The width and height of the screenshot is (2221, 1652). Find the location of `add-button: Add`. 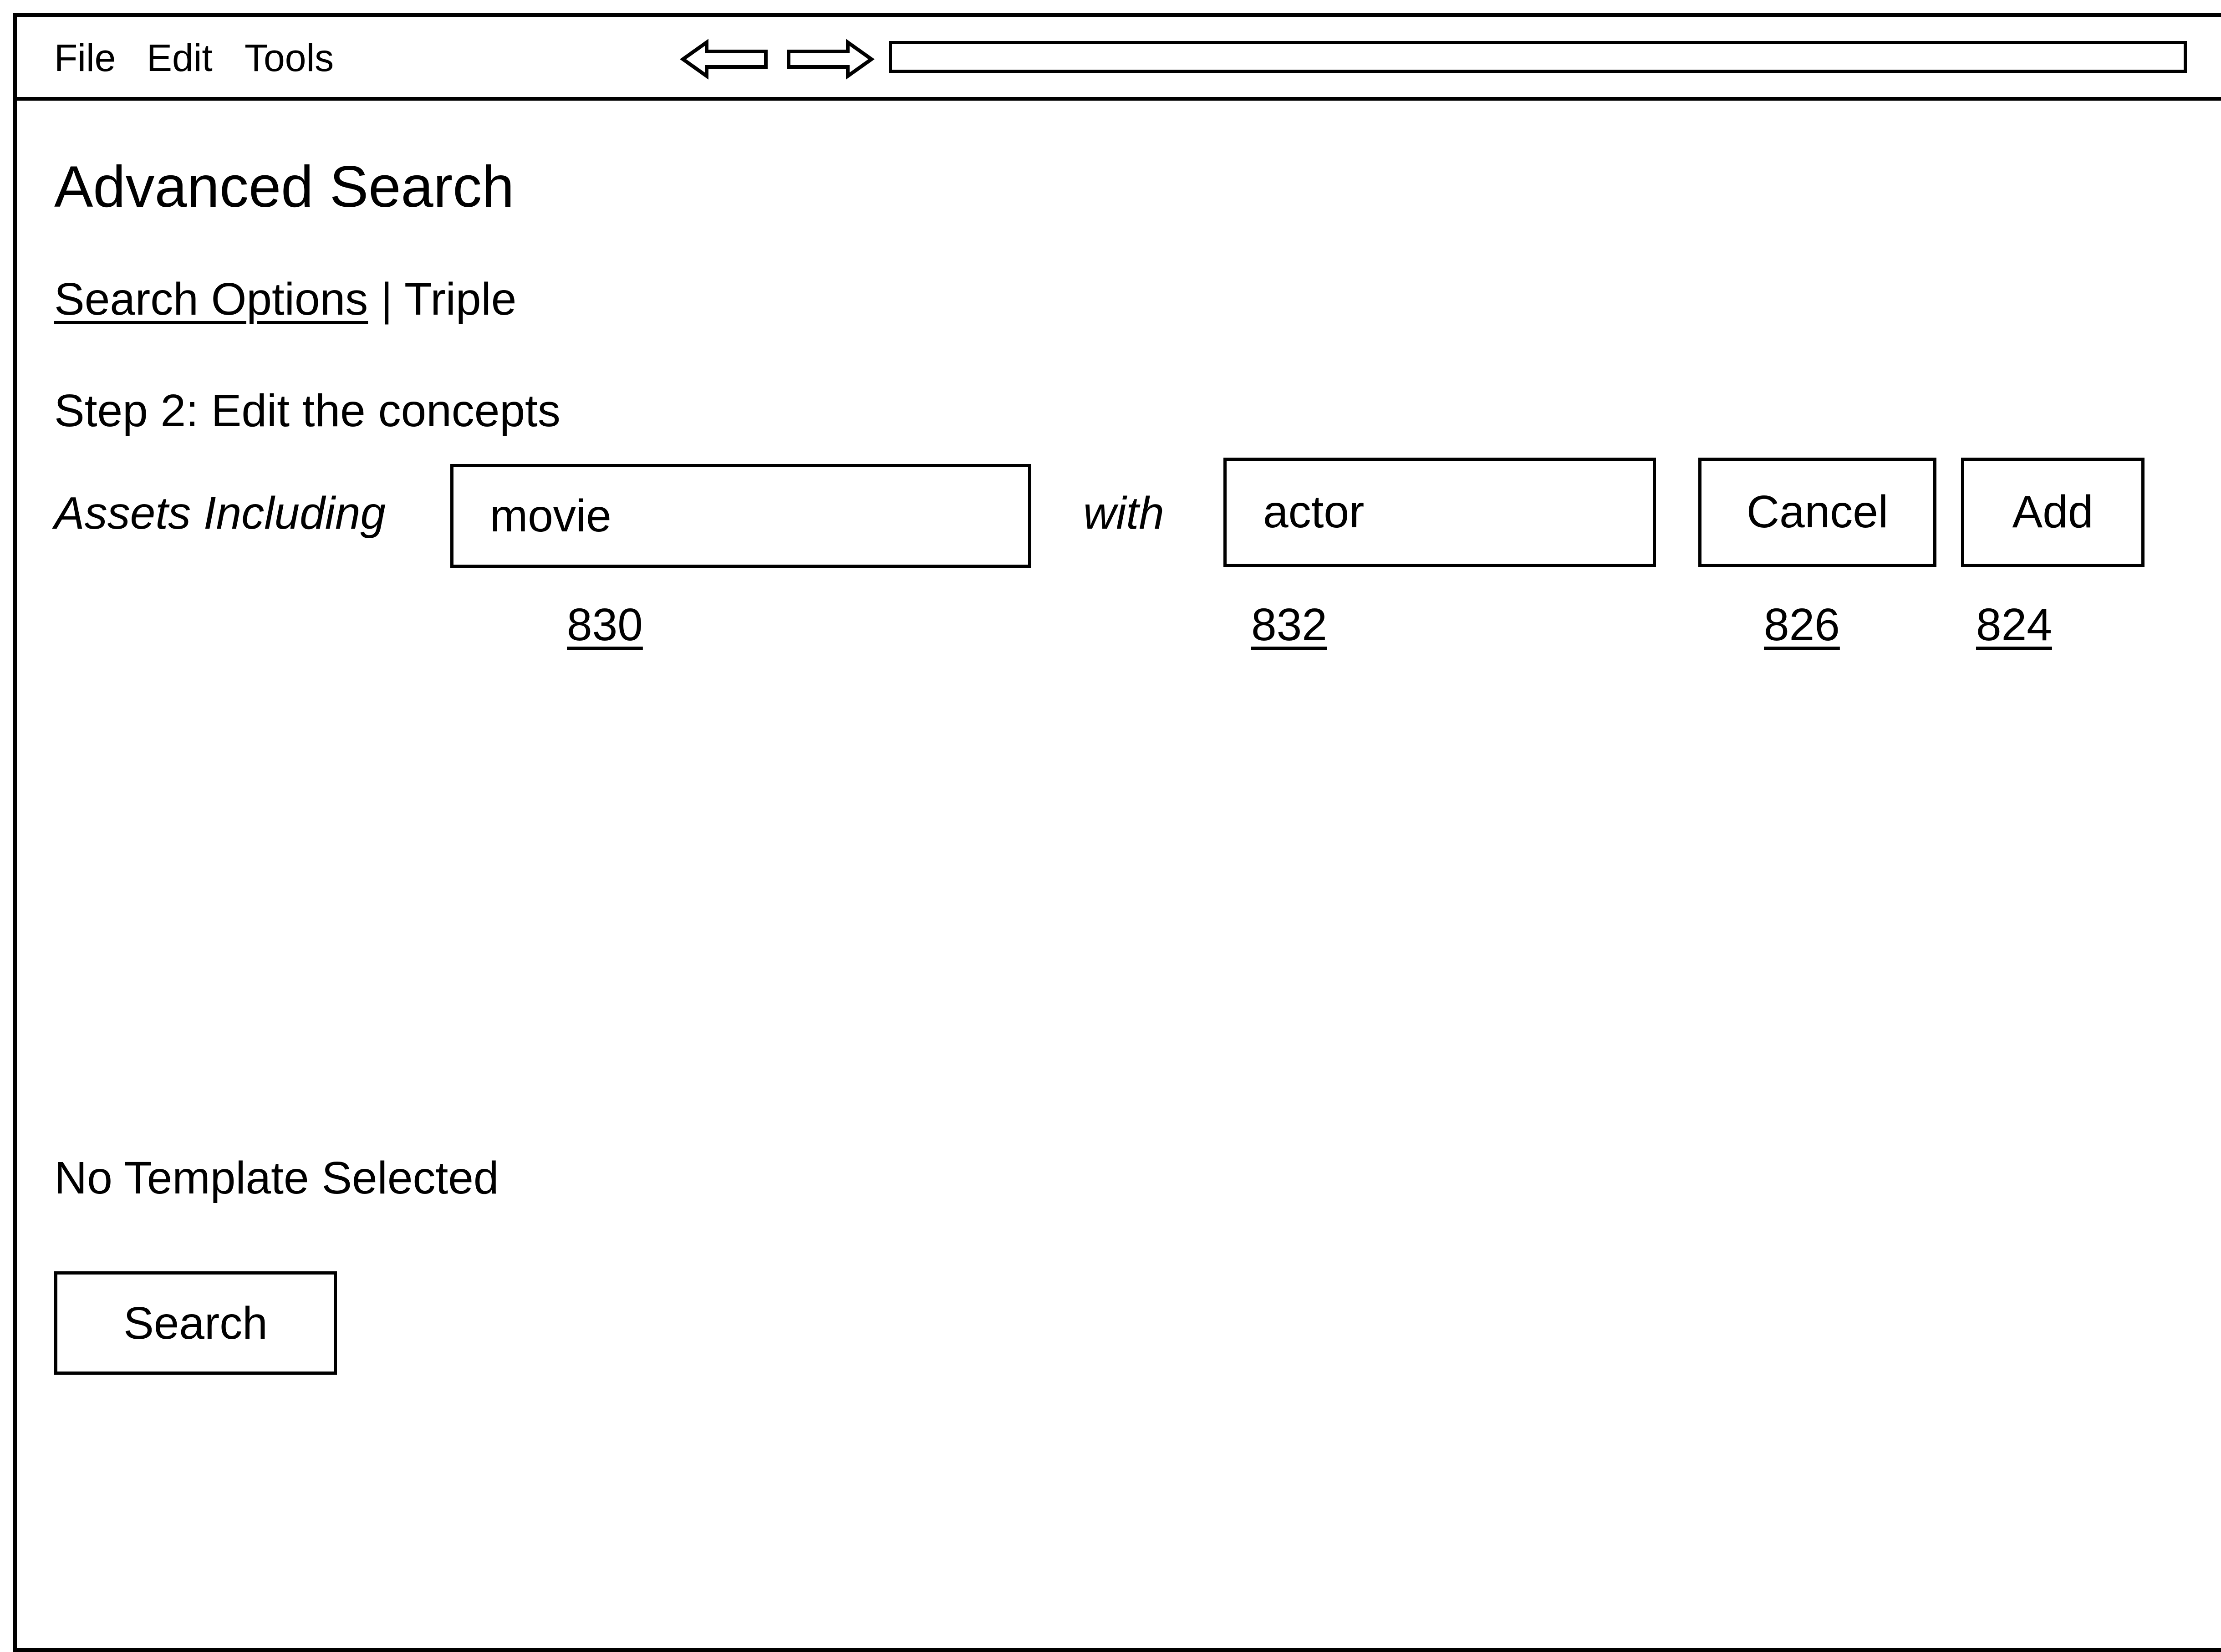

add-button: Add is located at coordinates (2053, 512).